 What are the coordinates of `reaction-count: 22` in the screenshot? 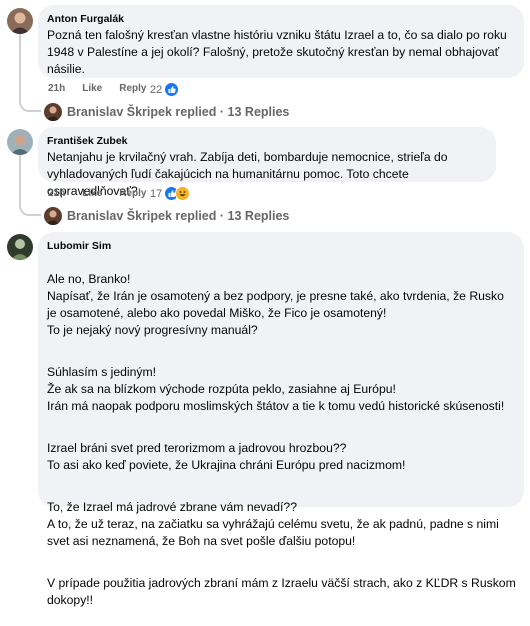 It's located at (156, 89).